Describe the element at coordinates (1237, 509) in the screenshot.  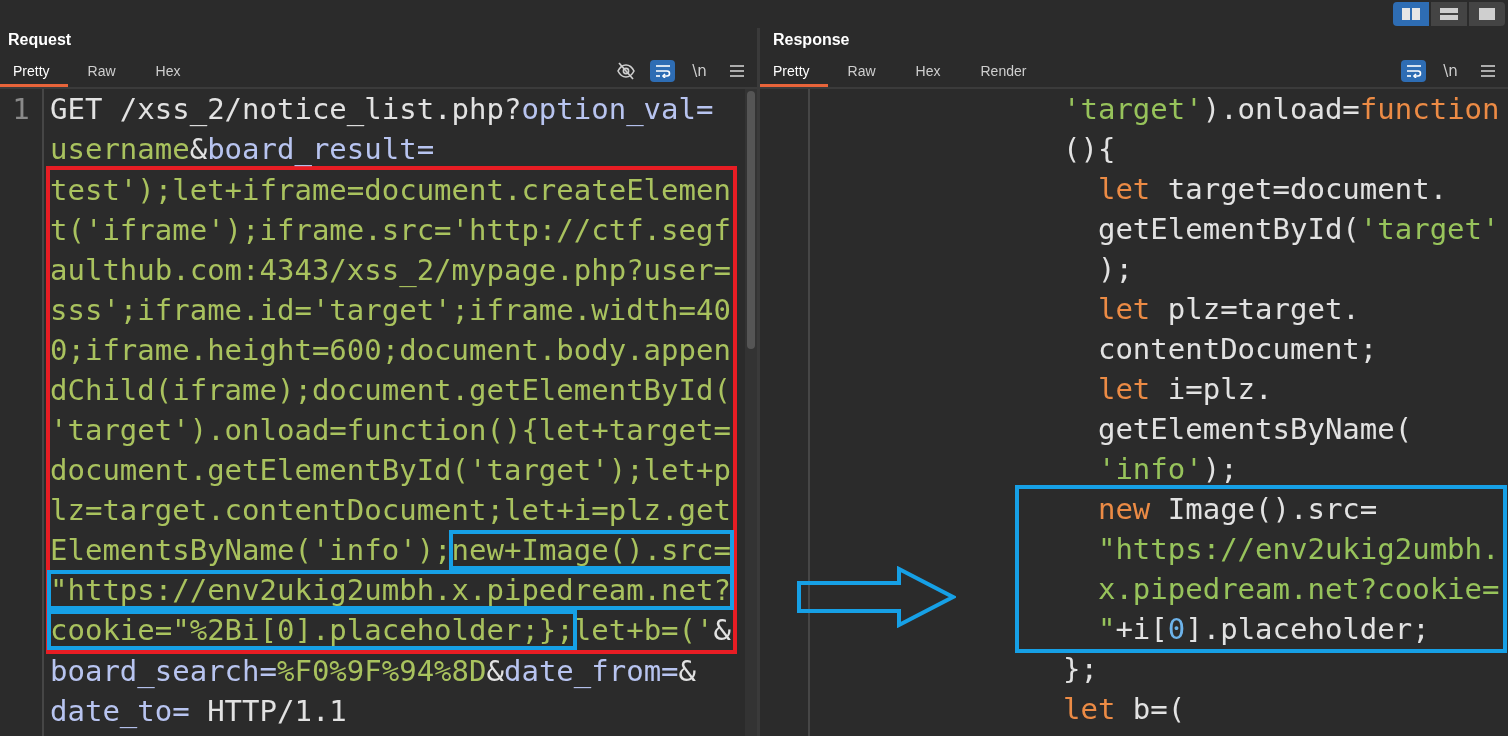
I see `code-line: new Image().src=` at that location.